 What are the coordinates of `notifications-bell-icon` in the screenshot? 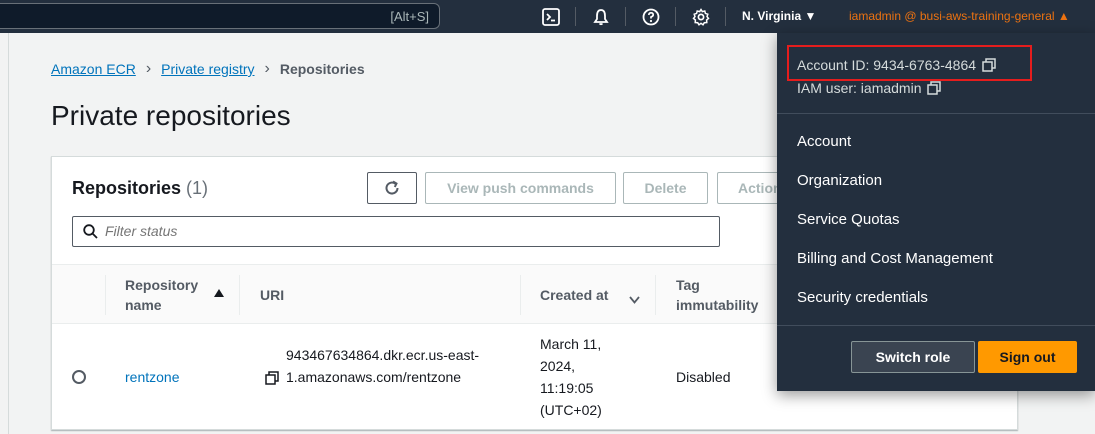 It's located at (600, 16).